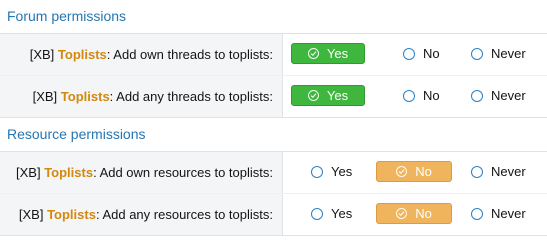 This screenshot has width=547, height=240. What do you see at coordinates (183, 172) in the screenshot?
I see `label-suffix: : Add own resources to toplists:` at bounding box center [183, 172].